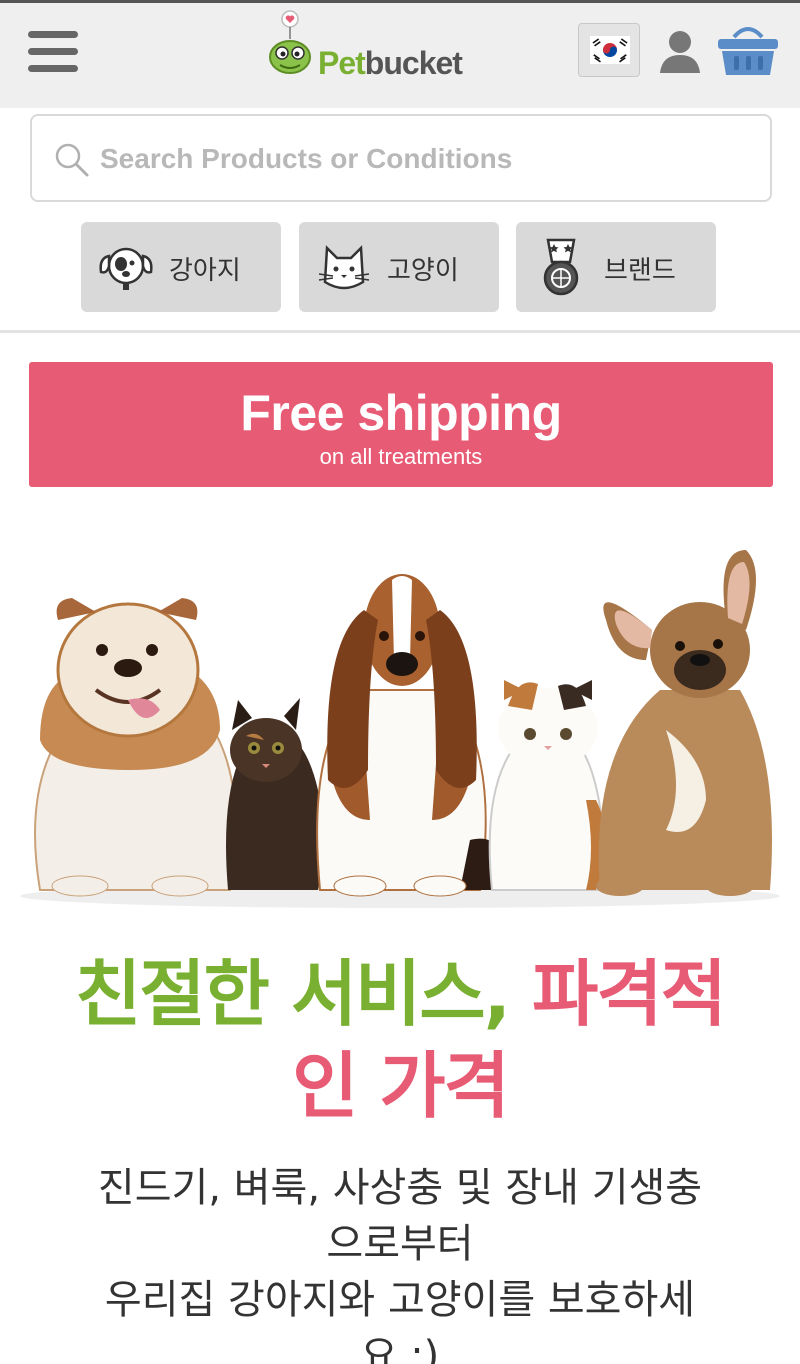 This screenshot has width=800, height=1364. Describe the element at coordinates (126, 268) in the screenshot. I see `dog-icon` at that location.